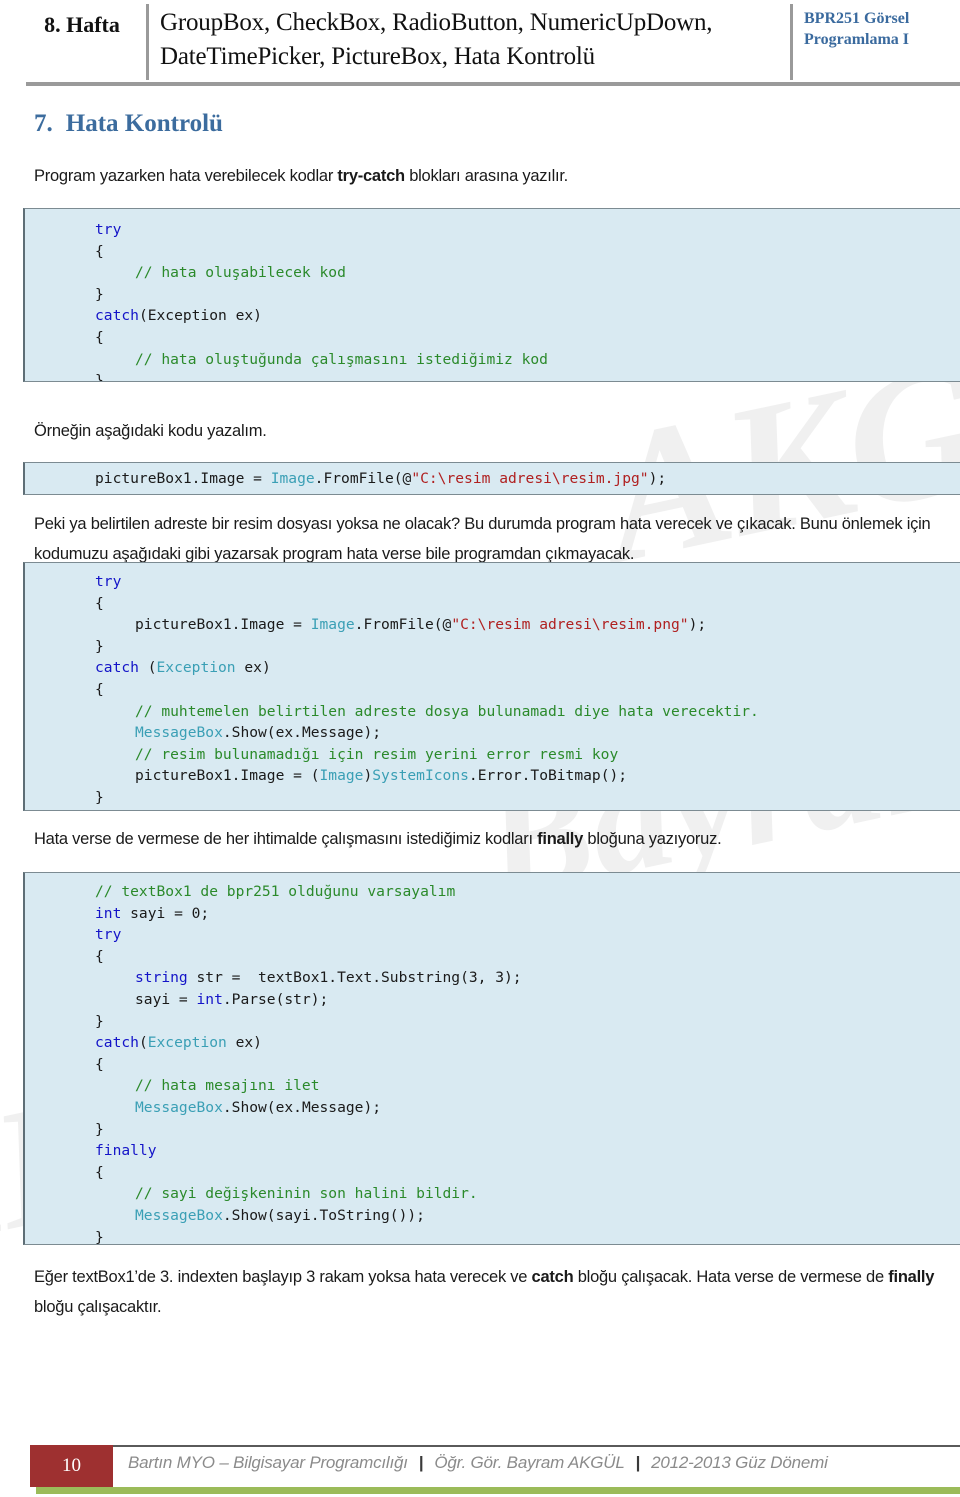  I want to click on code-token-pl: (Exception ex), so click(200, 316).